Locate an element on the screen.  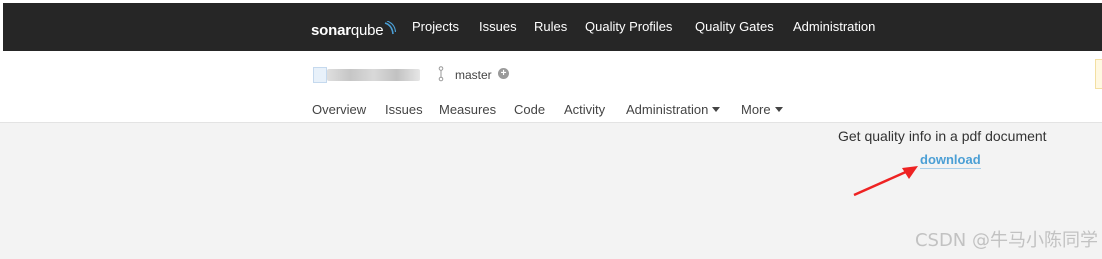
project-icon is located at coordinates (320, 75).